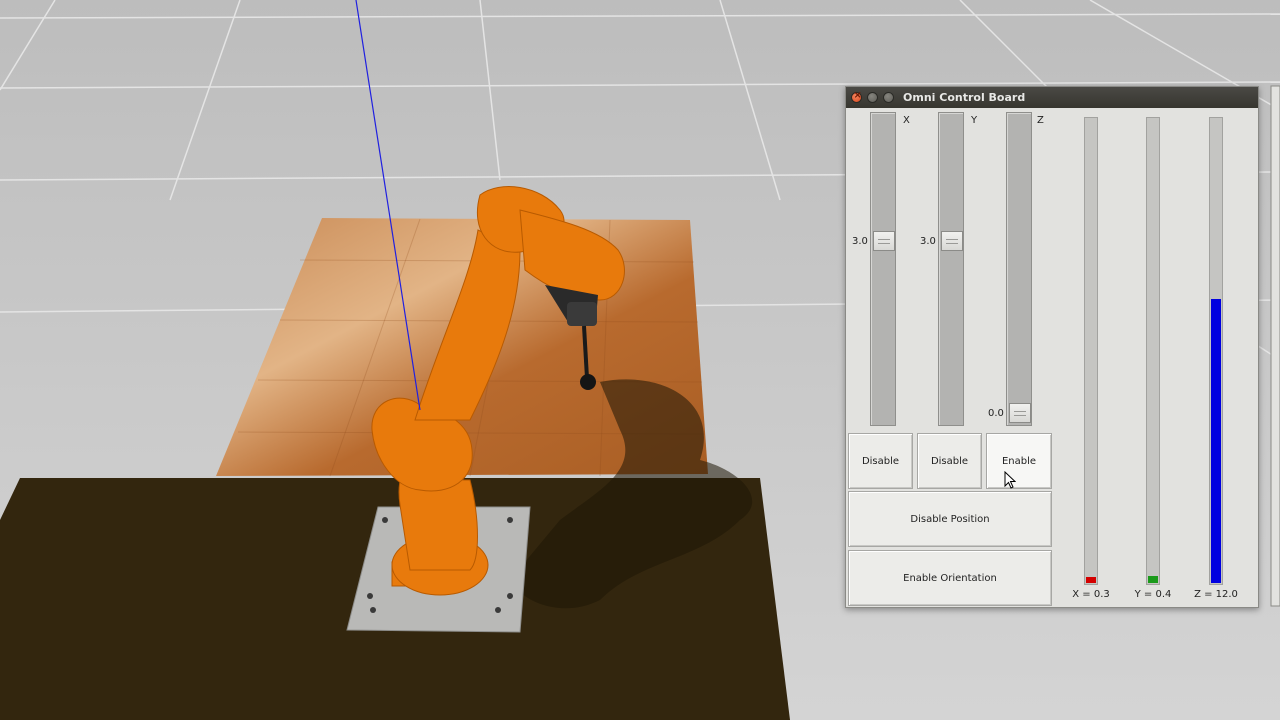 The image size is (1280, 720). I want to click on orientation-bar-z-label: Z = 12.0, so click(1216, 594).